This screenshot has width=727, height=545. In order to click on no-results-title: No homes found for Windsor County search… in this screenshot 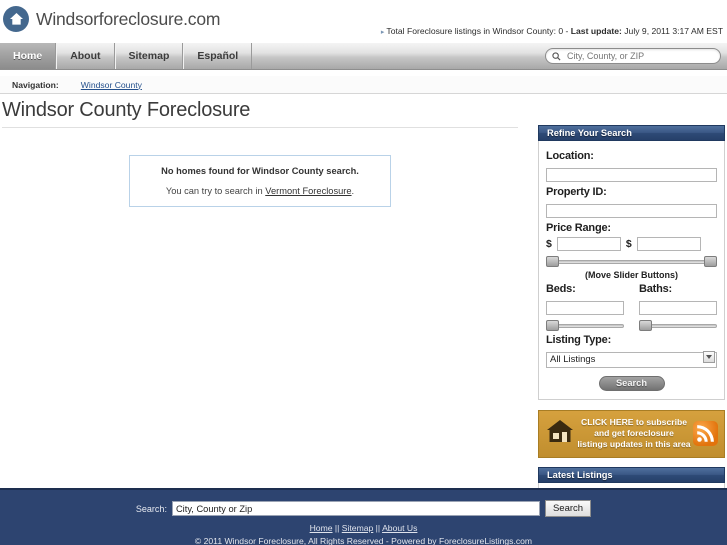, I will do `click(260, 171)`.